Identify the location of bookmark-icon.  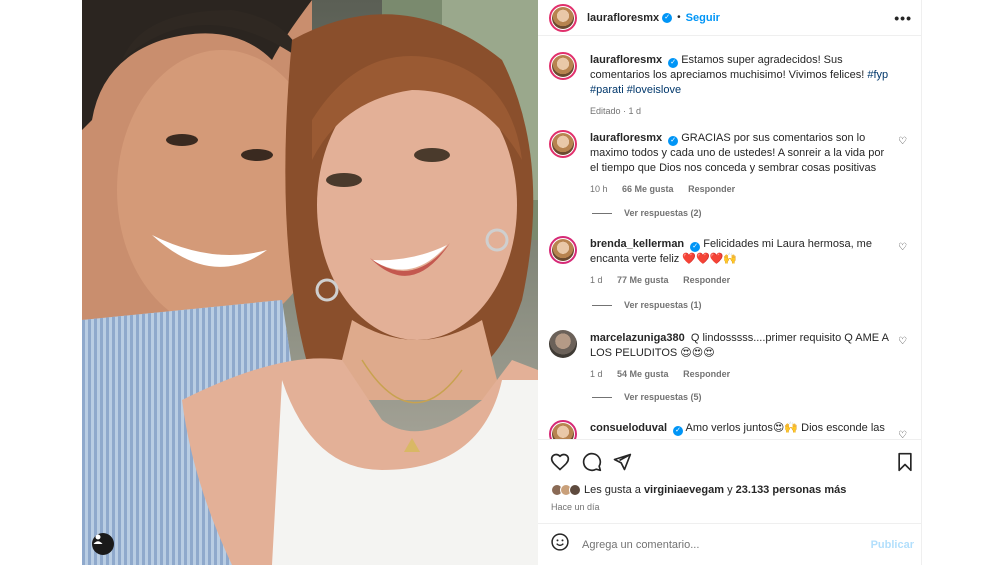
(905, 464).